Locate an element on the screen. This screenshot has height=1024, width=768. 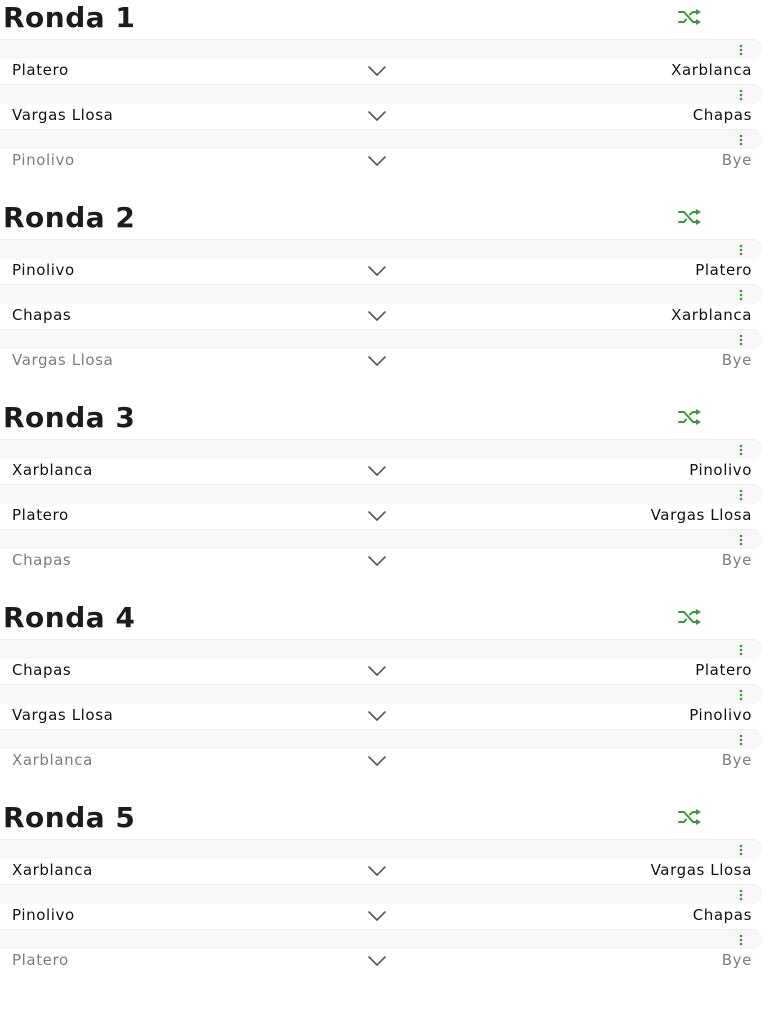
round-title: Ronda 1 is located at coordinates (69, 17).